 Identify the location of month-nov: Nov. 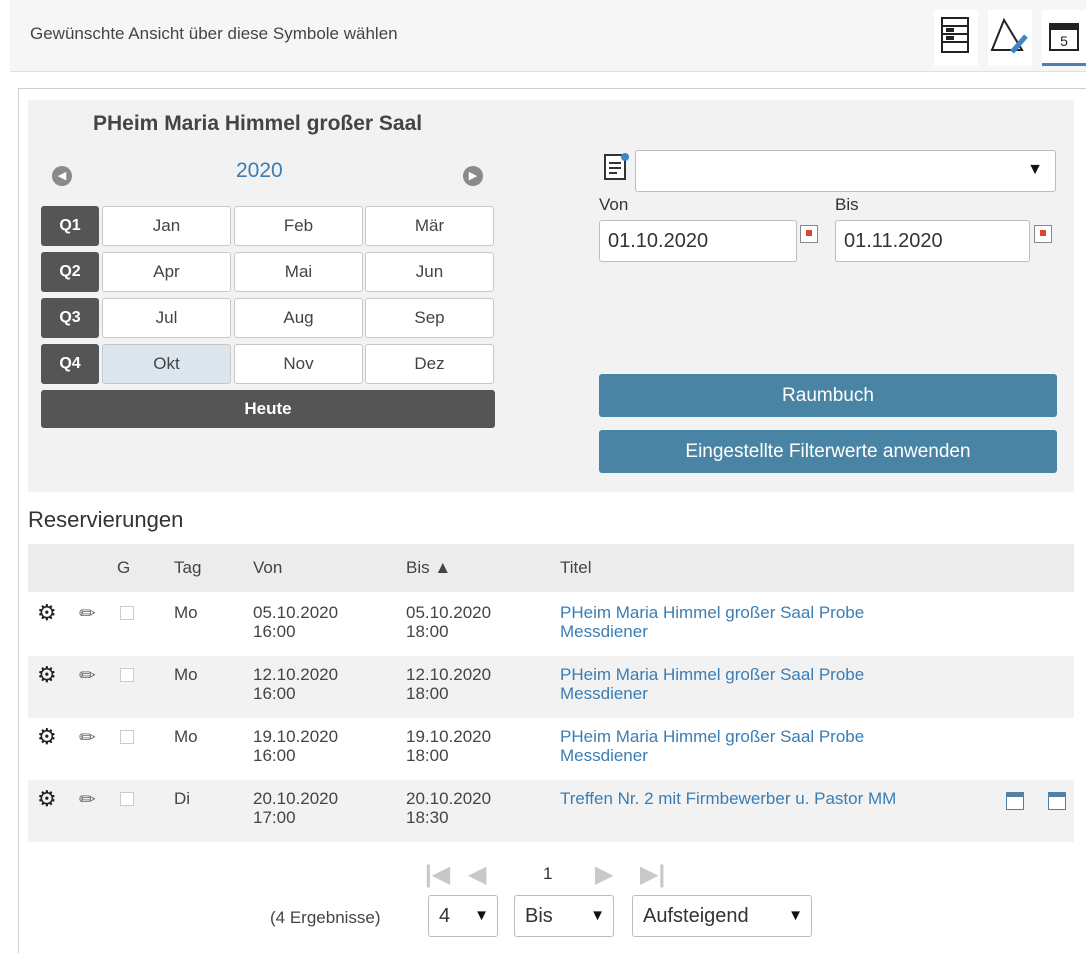
(298, 364).